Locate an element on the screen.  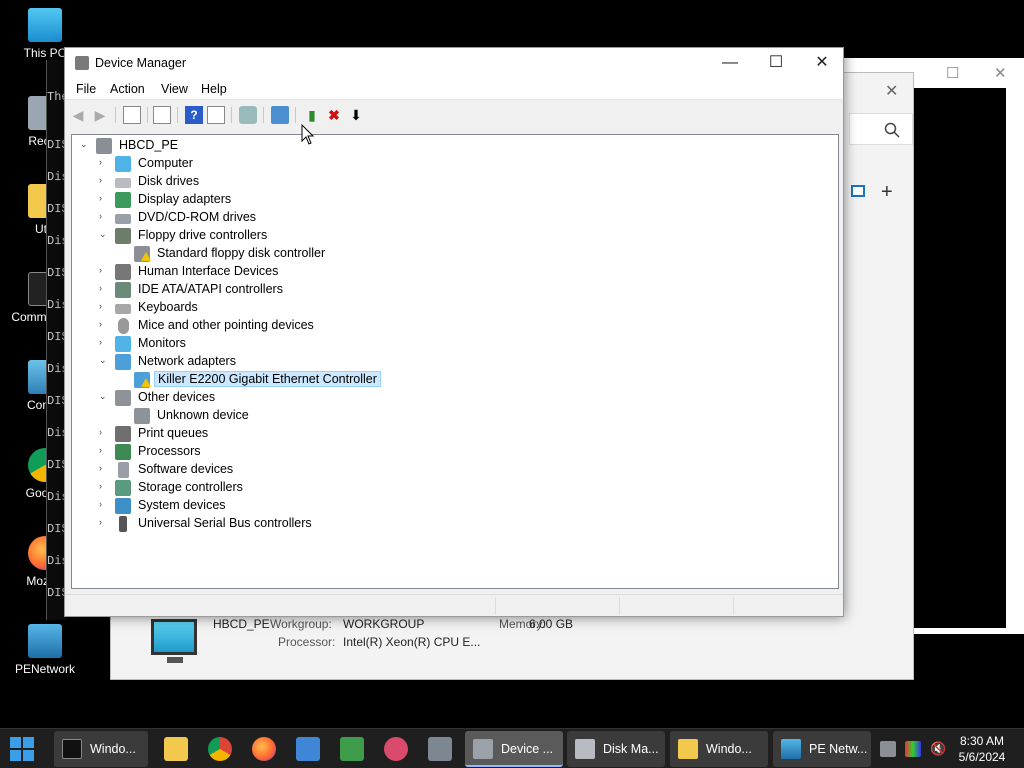
calculator-icon is located at coordinates (440, 749).